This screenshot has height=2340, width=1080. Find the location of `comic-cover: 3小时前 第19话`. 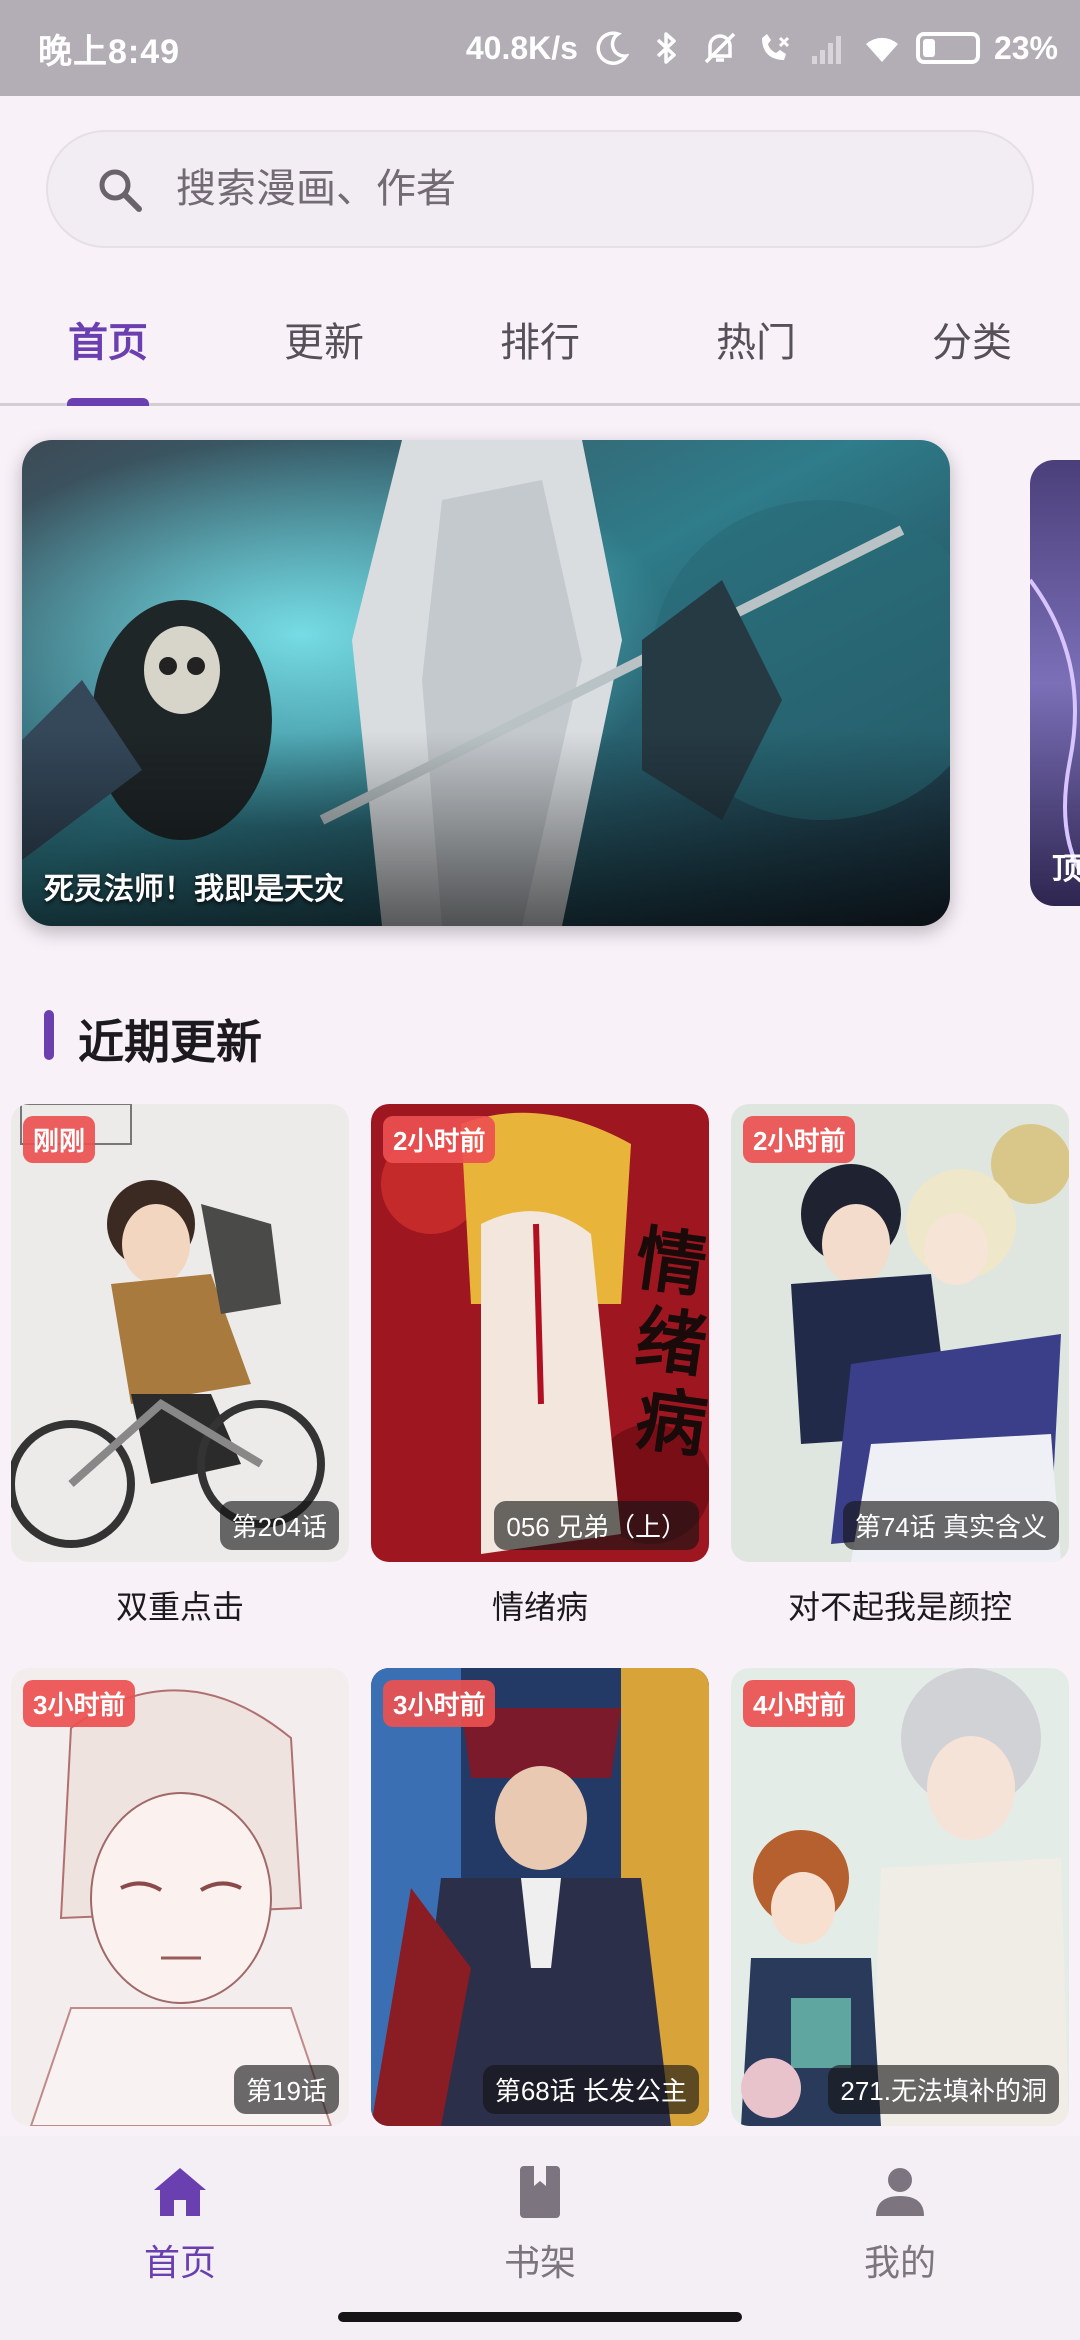

comic-cover: 3小时前 第19话 is located at coordinates (180, 1897).